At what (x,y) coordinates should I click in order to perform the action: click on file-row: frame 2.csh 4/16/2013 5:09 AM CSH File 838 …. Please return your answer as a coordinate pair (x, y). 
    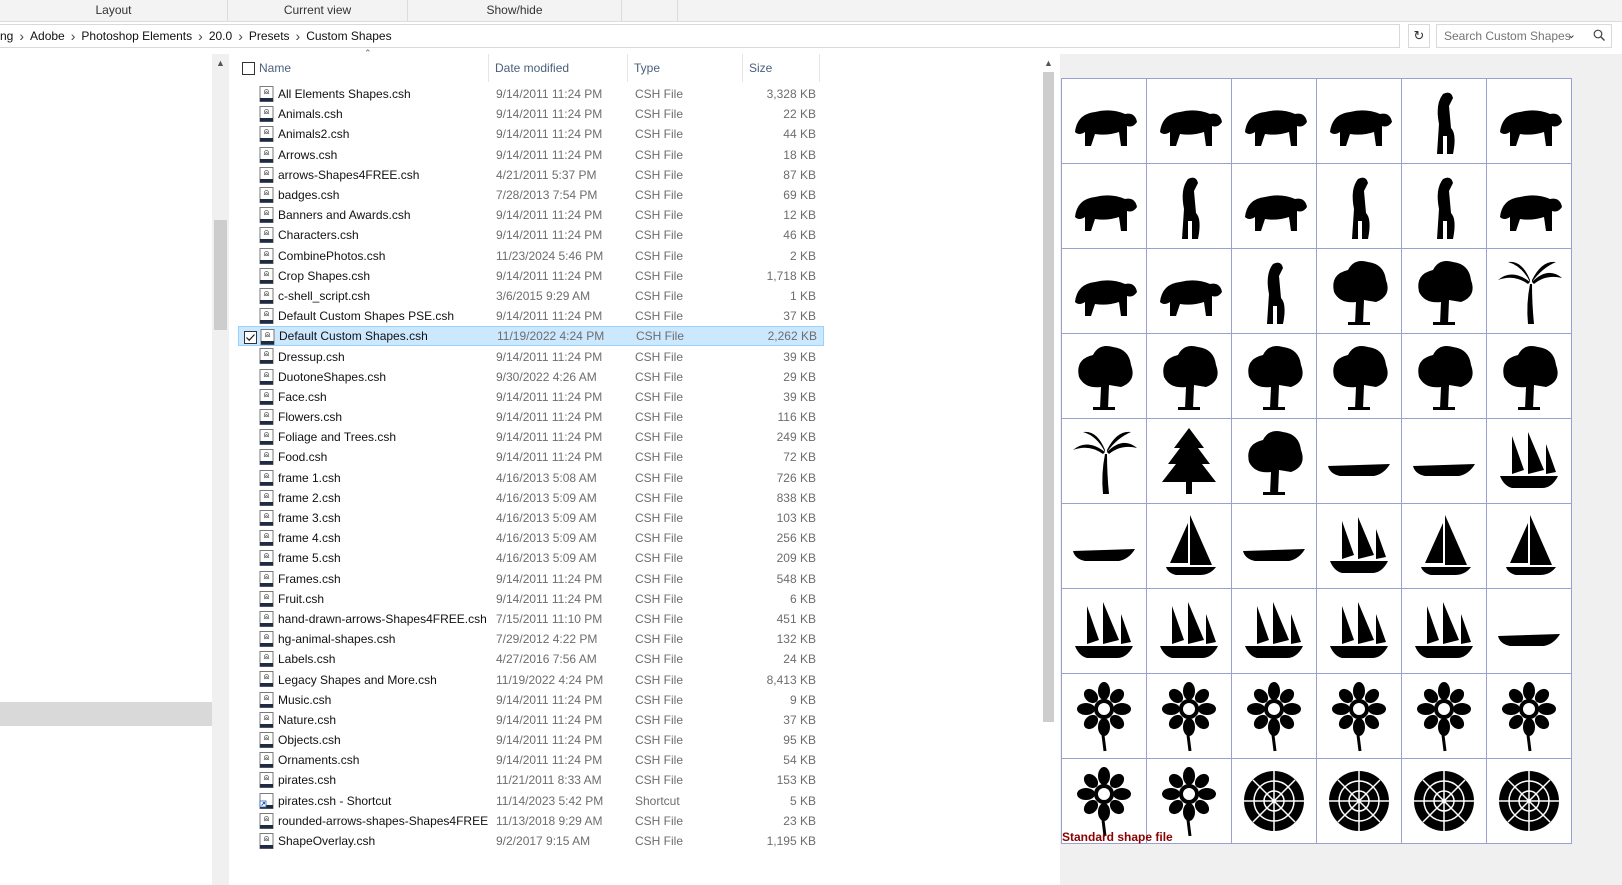
    Looking at the image, I should click on (531, 498).